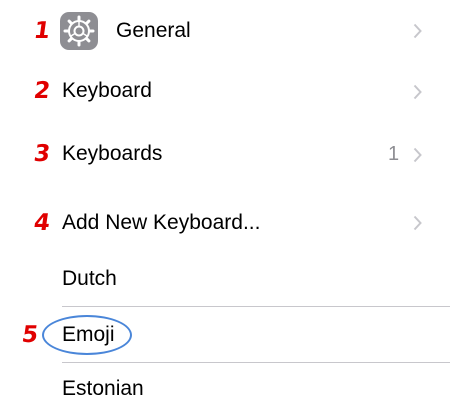  I want to click on row-label-general: General, so click(153, 30).